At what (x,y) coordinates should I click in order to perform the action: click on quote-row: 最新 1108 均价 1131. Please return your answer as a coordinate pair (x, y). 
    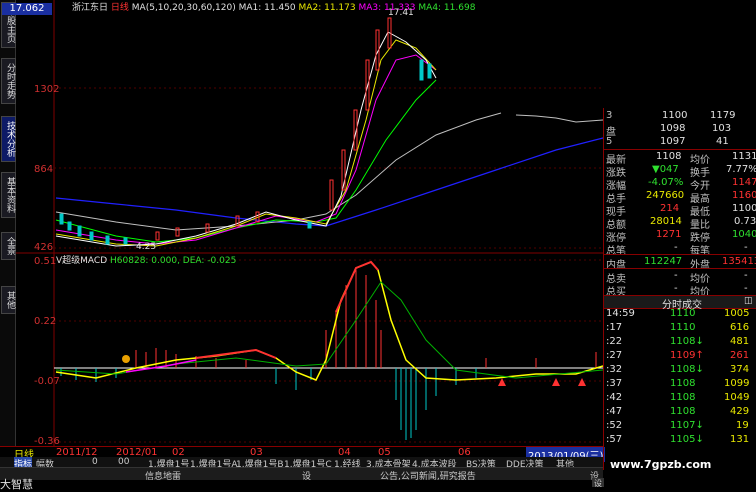
    Looking at the image, I should click on (681, 158).